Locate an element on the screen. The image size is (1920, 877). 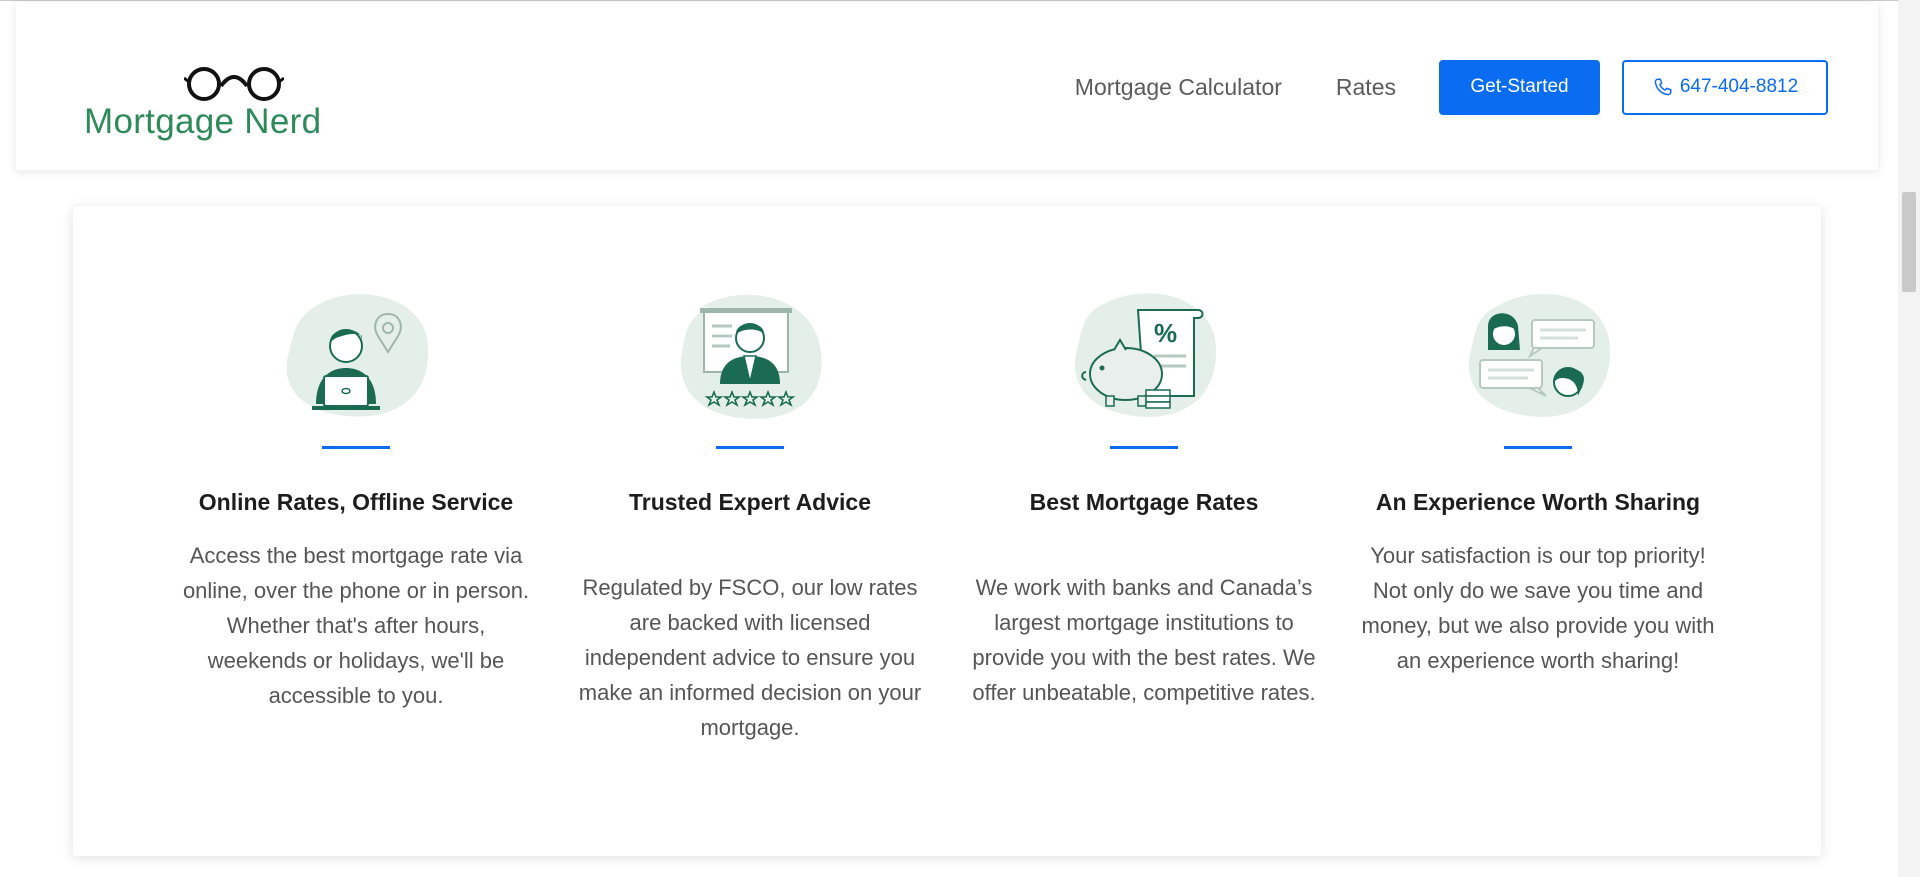
feature-title: Best Mortgage Rates is located at coordinates (1144, 502).